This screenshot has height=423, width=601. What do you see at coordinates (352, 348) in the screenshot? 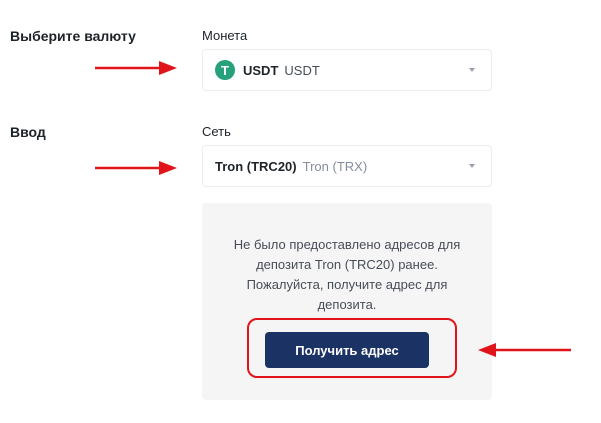
I see `annotation-highlight-box` at bounding box center [352, 348].